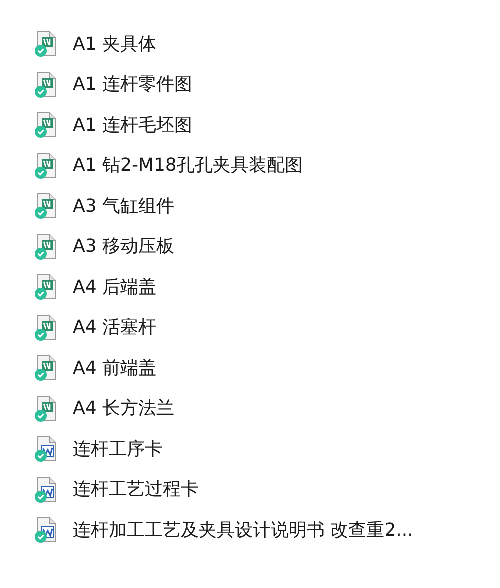 The image size is (500, 588). I want to click on file-name: 连杆工艺过程卡, so click(136, 490).